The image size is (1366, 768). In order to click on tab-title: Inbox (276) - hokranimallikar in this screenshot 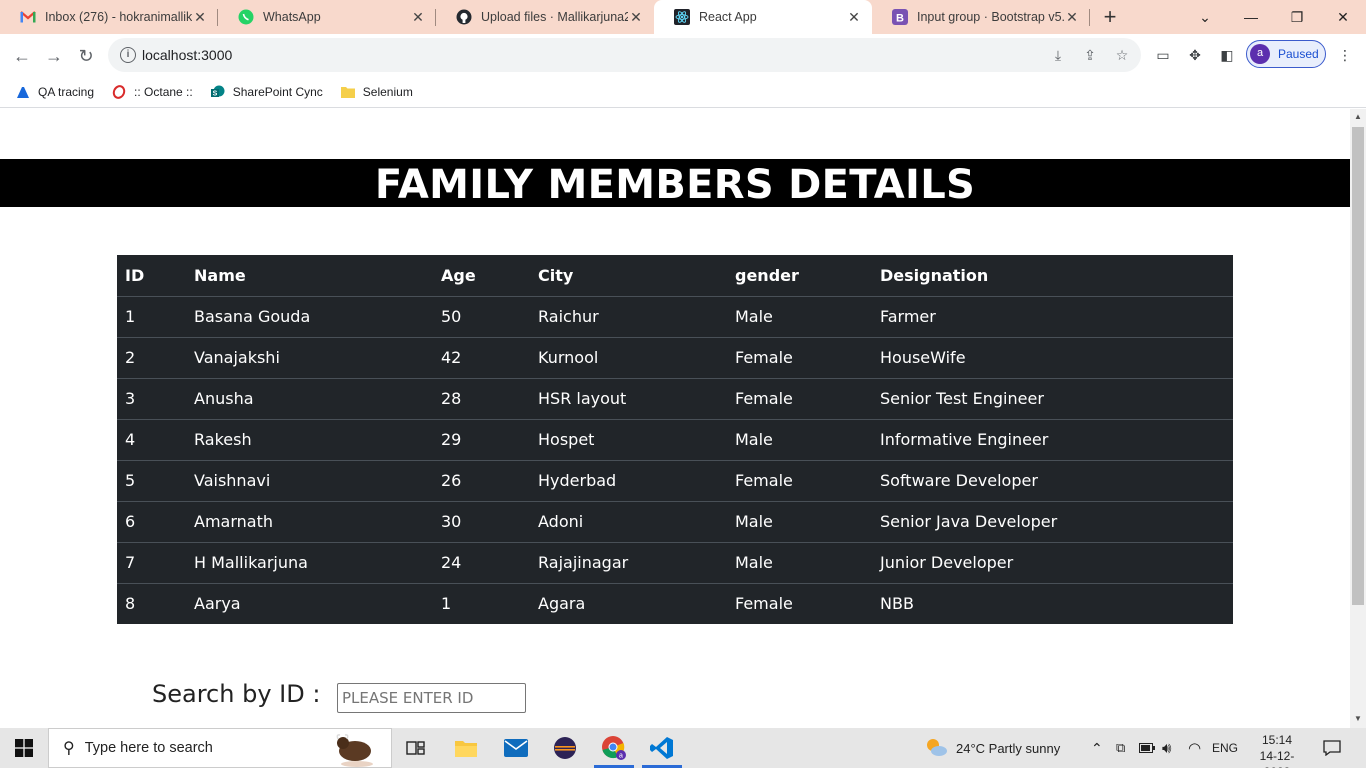, I will do `click(118, 17)`.